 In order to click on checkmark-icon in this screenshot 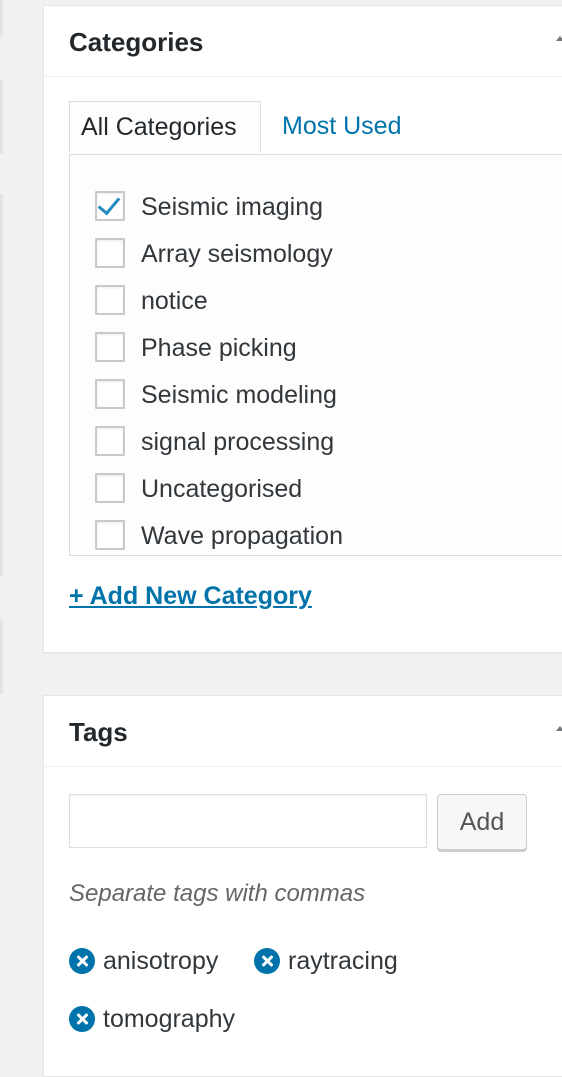, I will do `click(109, 203)`.